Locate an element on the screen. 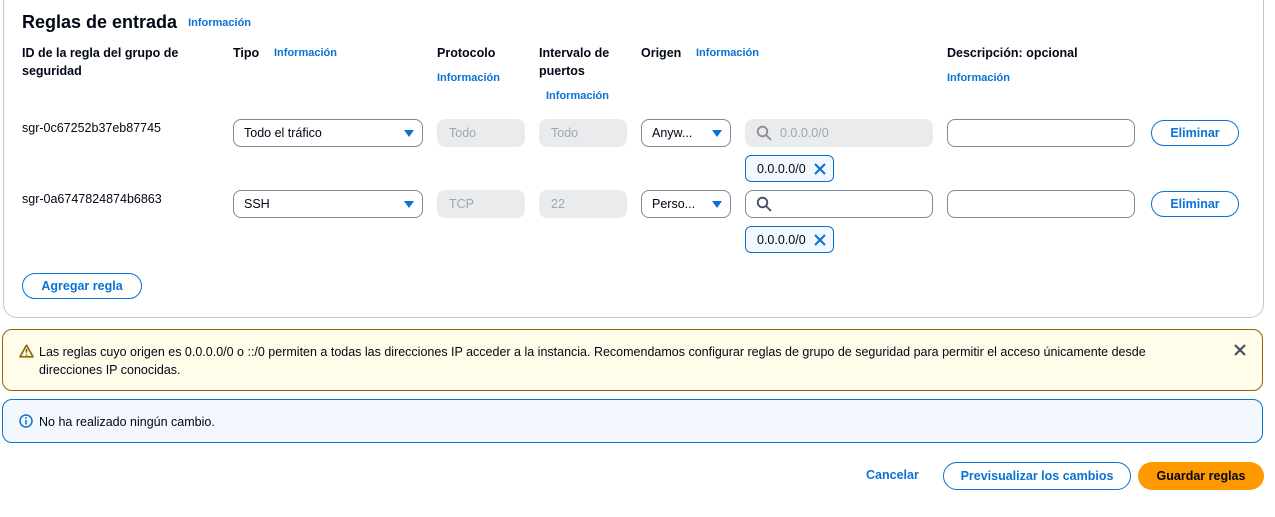  rule-id-header-line2: seguridad is located at coordinates (52, 71).